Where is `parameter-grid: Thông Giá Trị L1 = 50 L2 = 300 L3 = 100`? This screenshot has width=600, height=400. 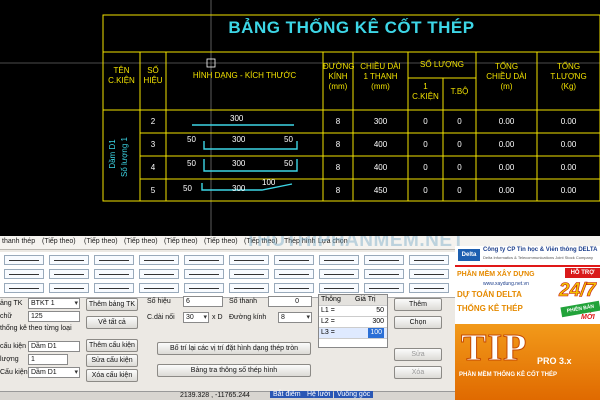 parameter-grid: Thông Giá Trị L1 = 50 L2 = 300 L3 = 100 is located at coordinates (353, 321).